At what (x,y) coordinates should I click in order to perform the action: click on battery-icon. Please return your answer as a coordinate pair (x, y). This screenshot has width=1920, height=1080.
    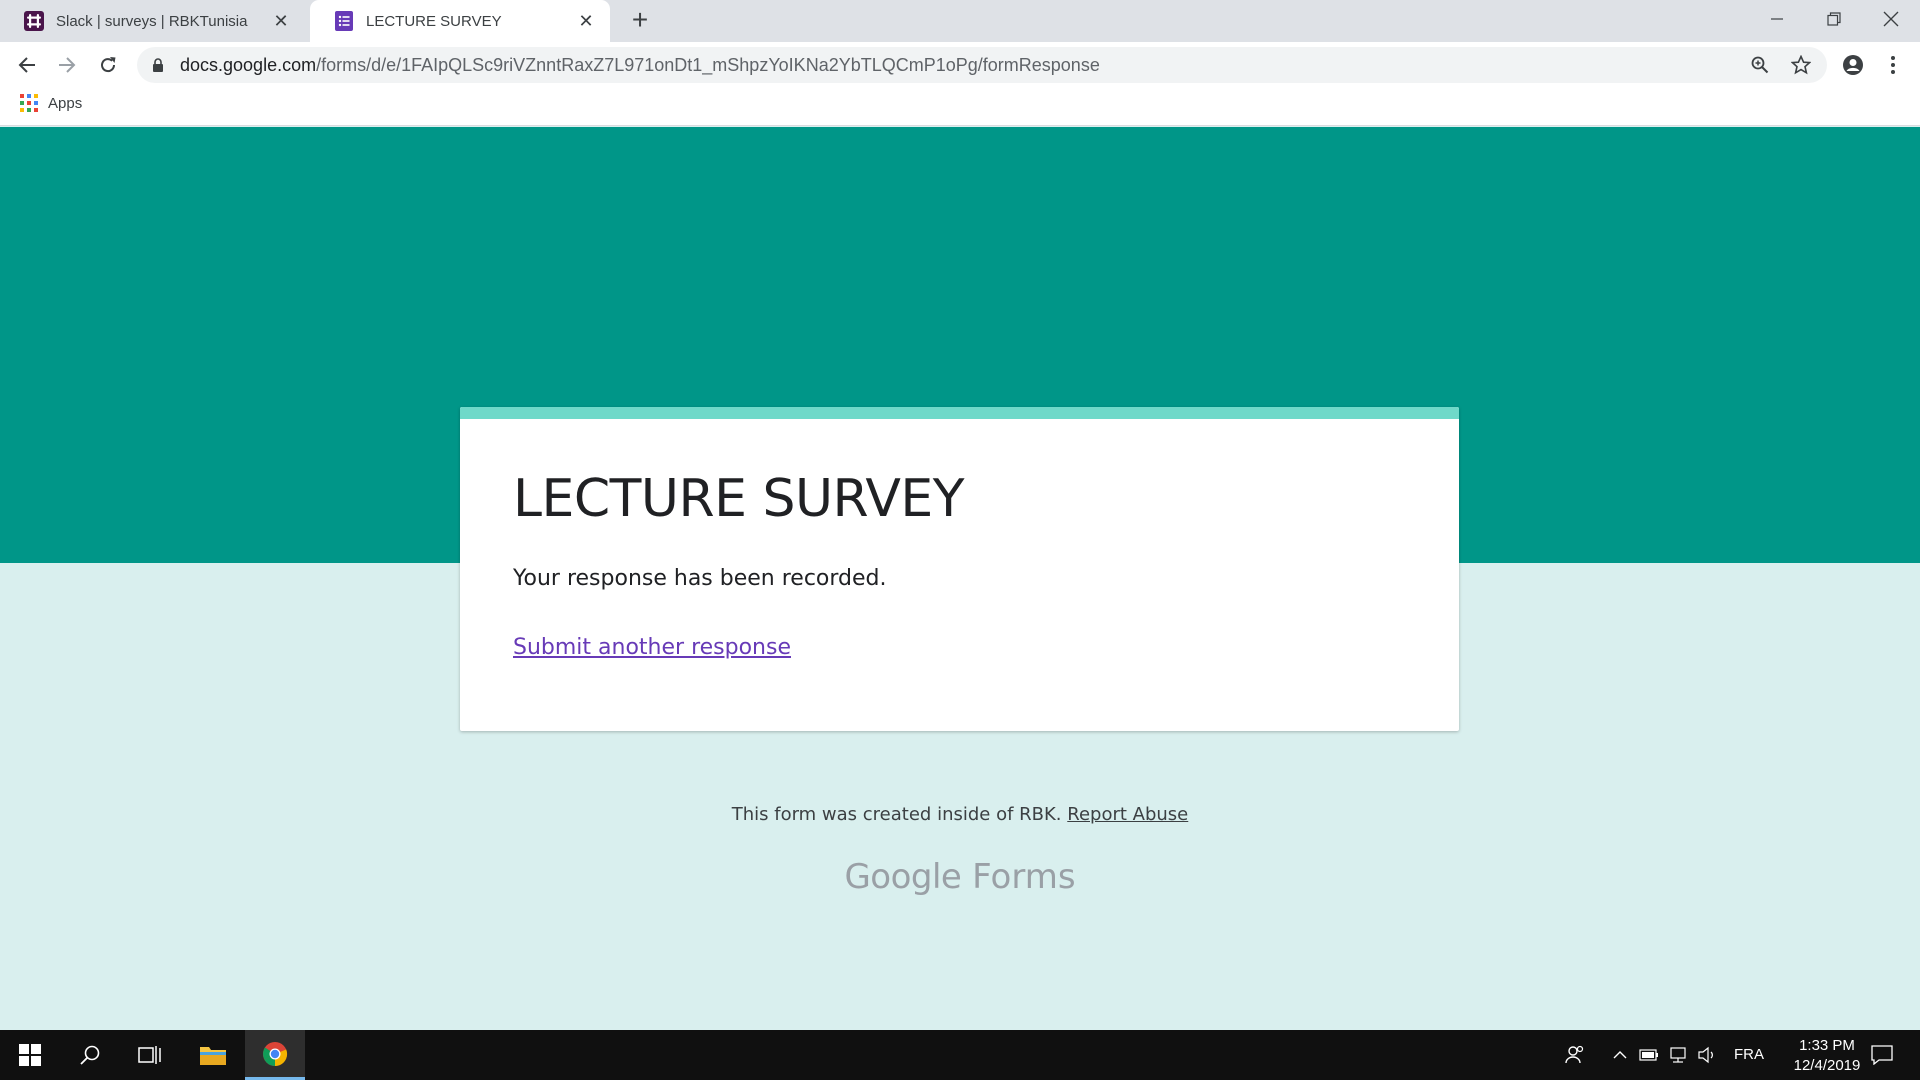
    Looking at the image, I should click on (1648, 1055).